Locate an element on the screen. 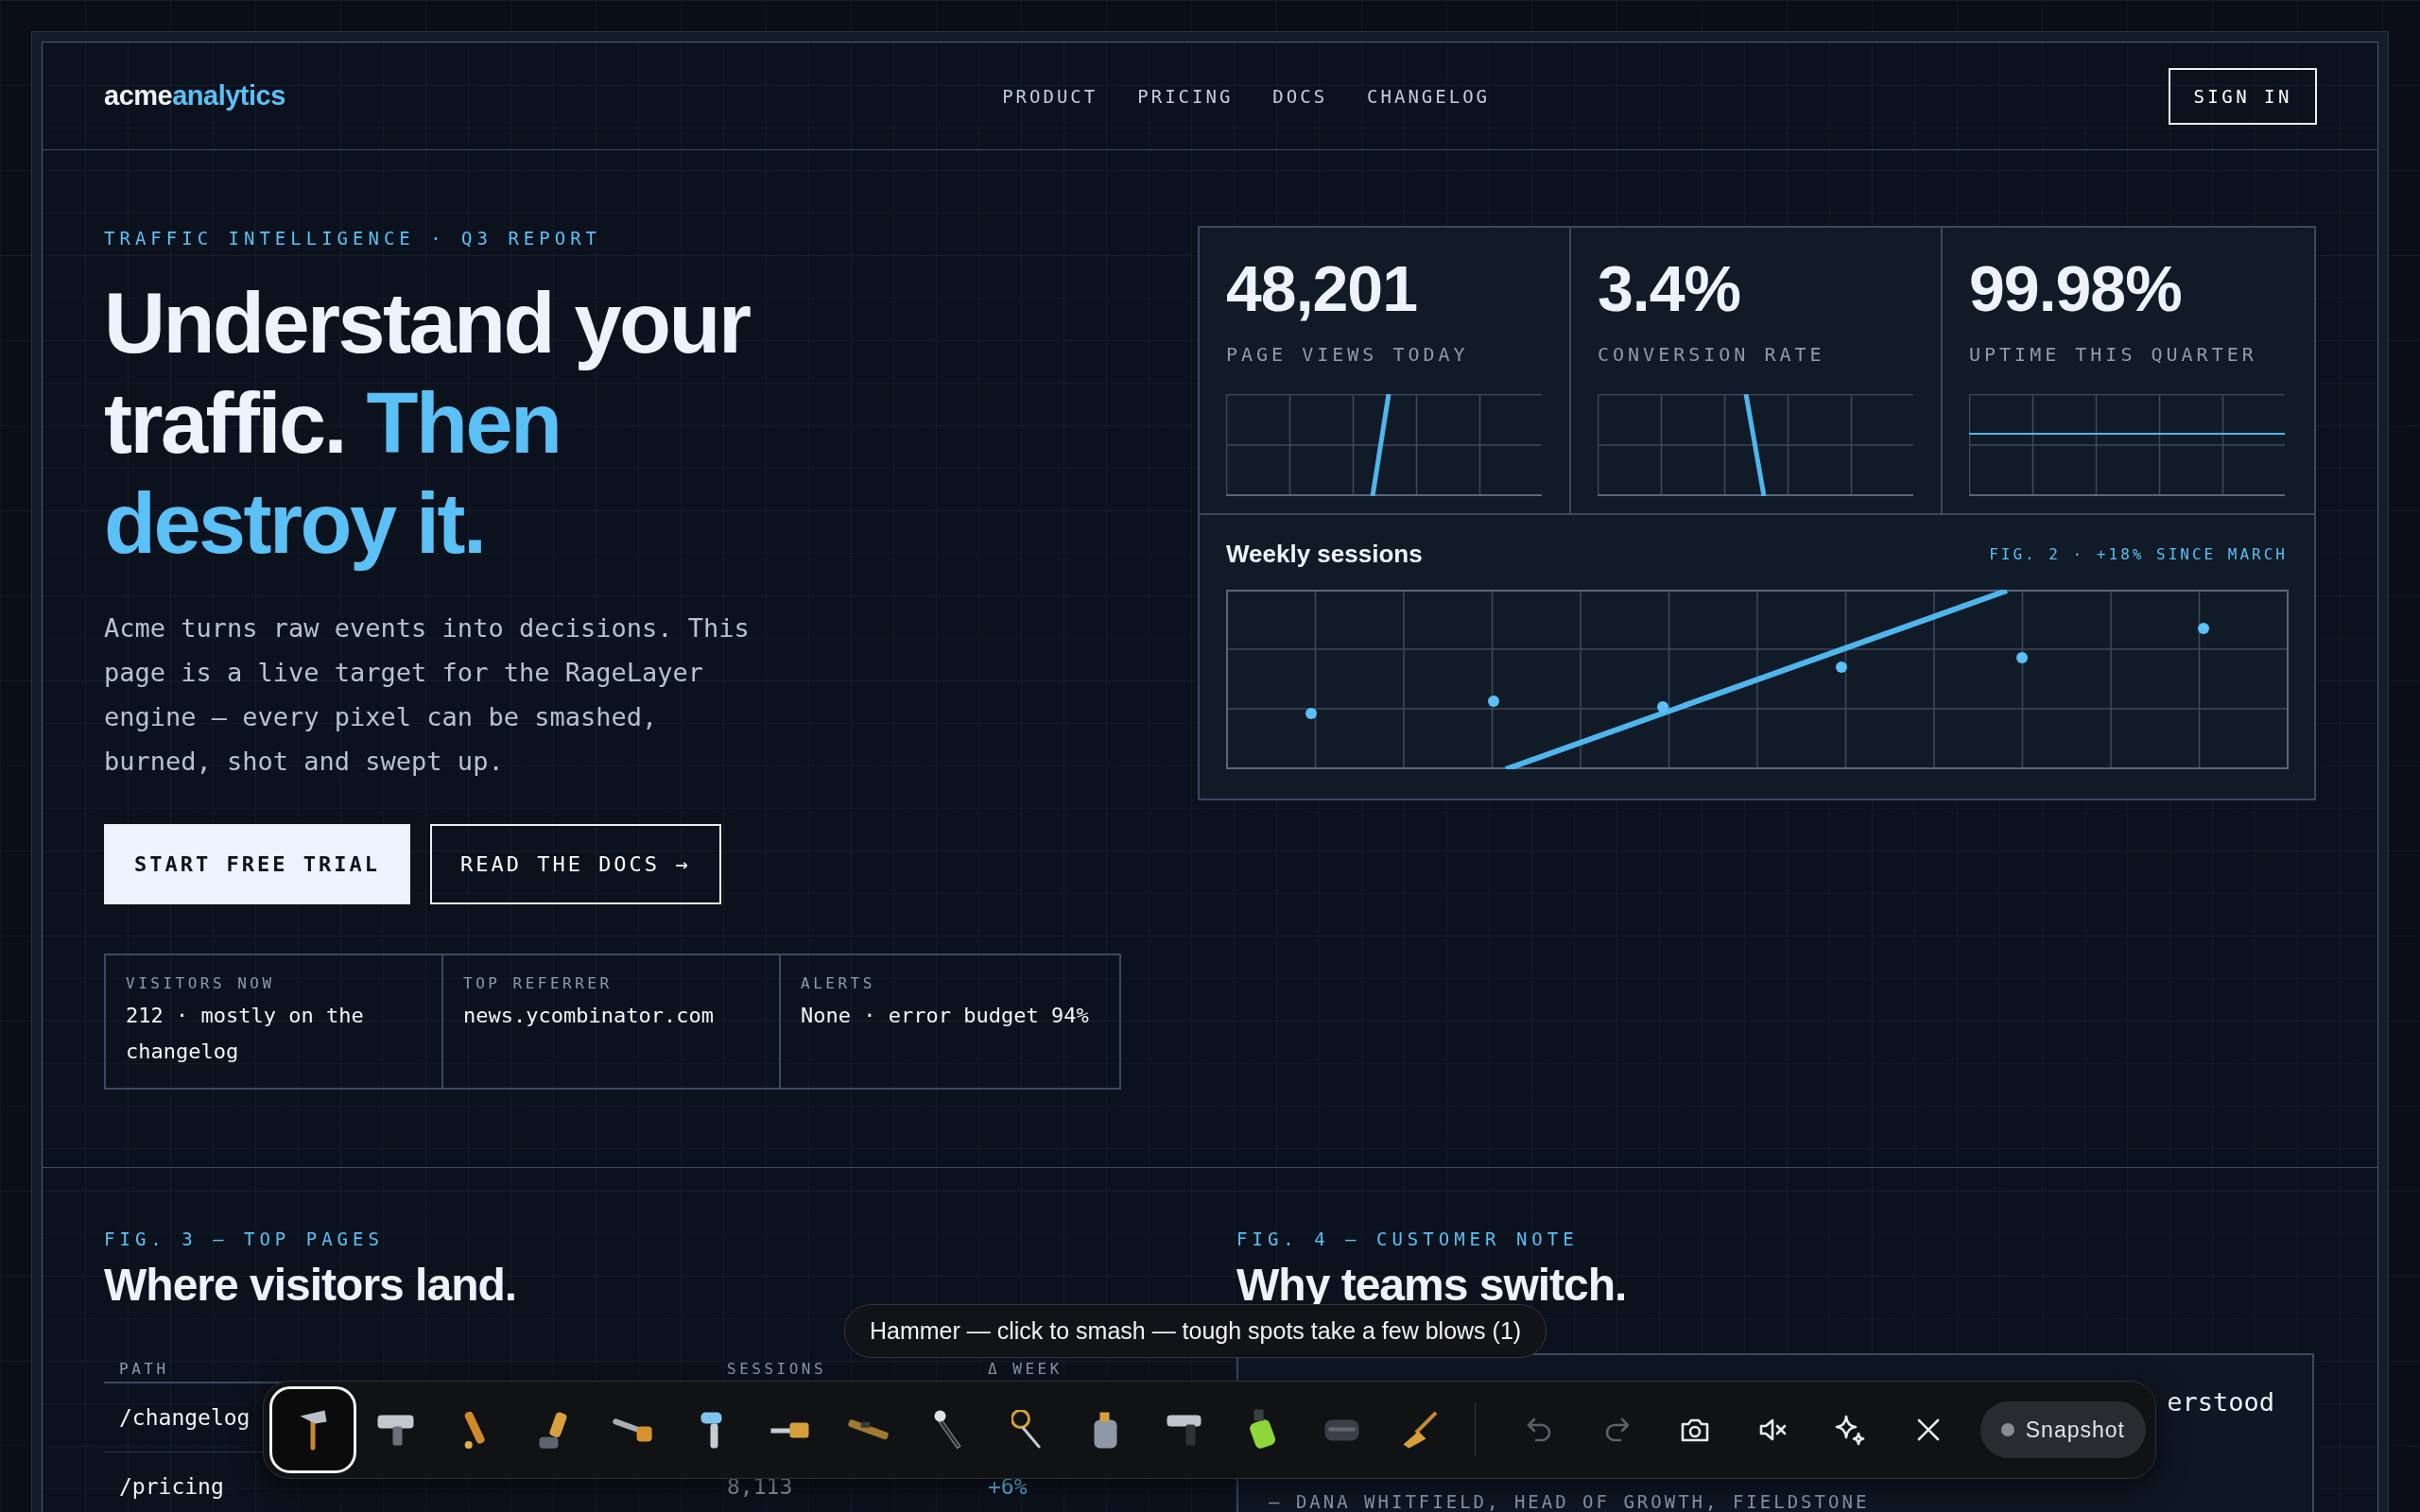  column-header: Δ WEEK is located at coordinates (1025, 1368).